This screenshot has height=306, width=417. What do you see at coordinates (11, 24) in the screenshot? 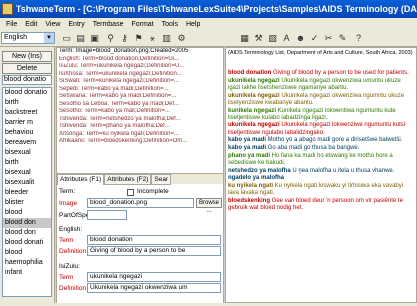
I see `menu-file: File` at bounding box center [11, 24].